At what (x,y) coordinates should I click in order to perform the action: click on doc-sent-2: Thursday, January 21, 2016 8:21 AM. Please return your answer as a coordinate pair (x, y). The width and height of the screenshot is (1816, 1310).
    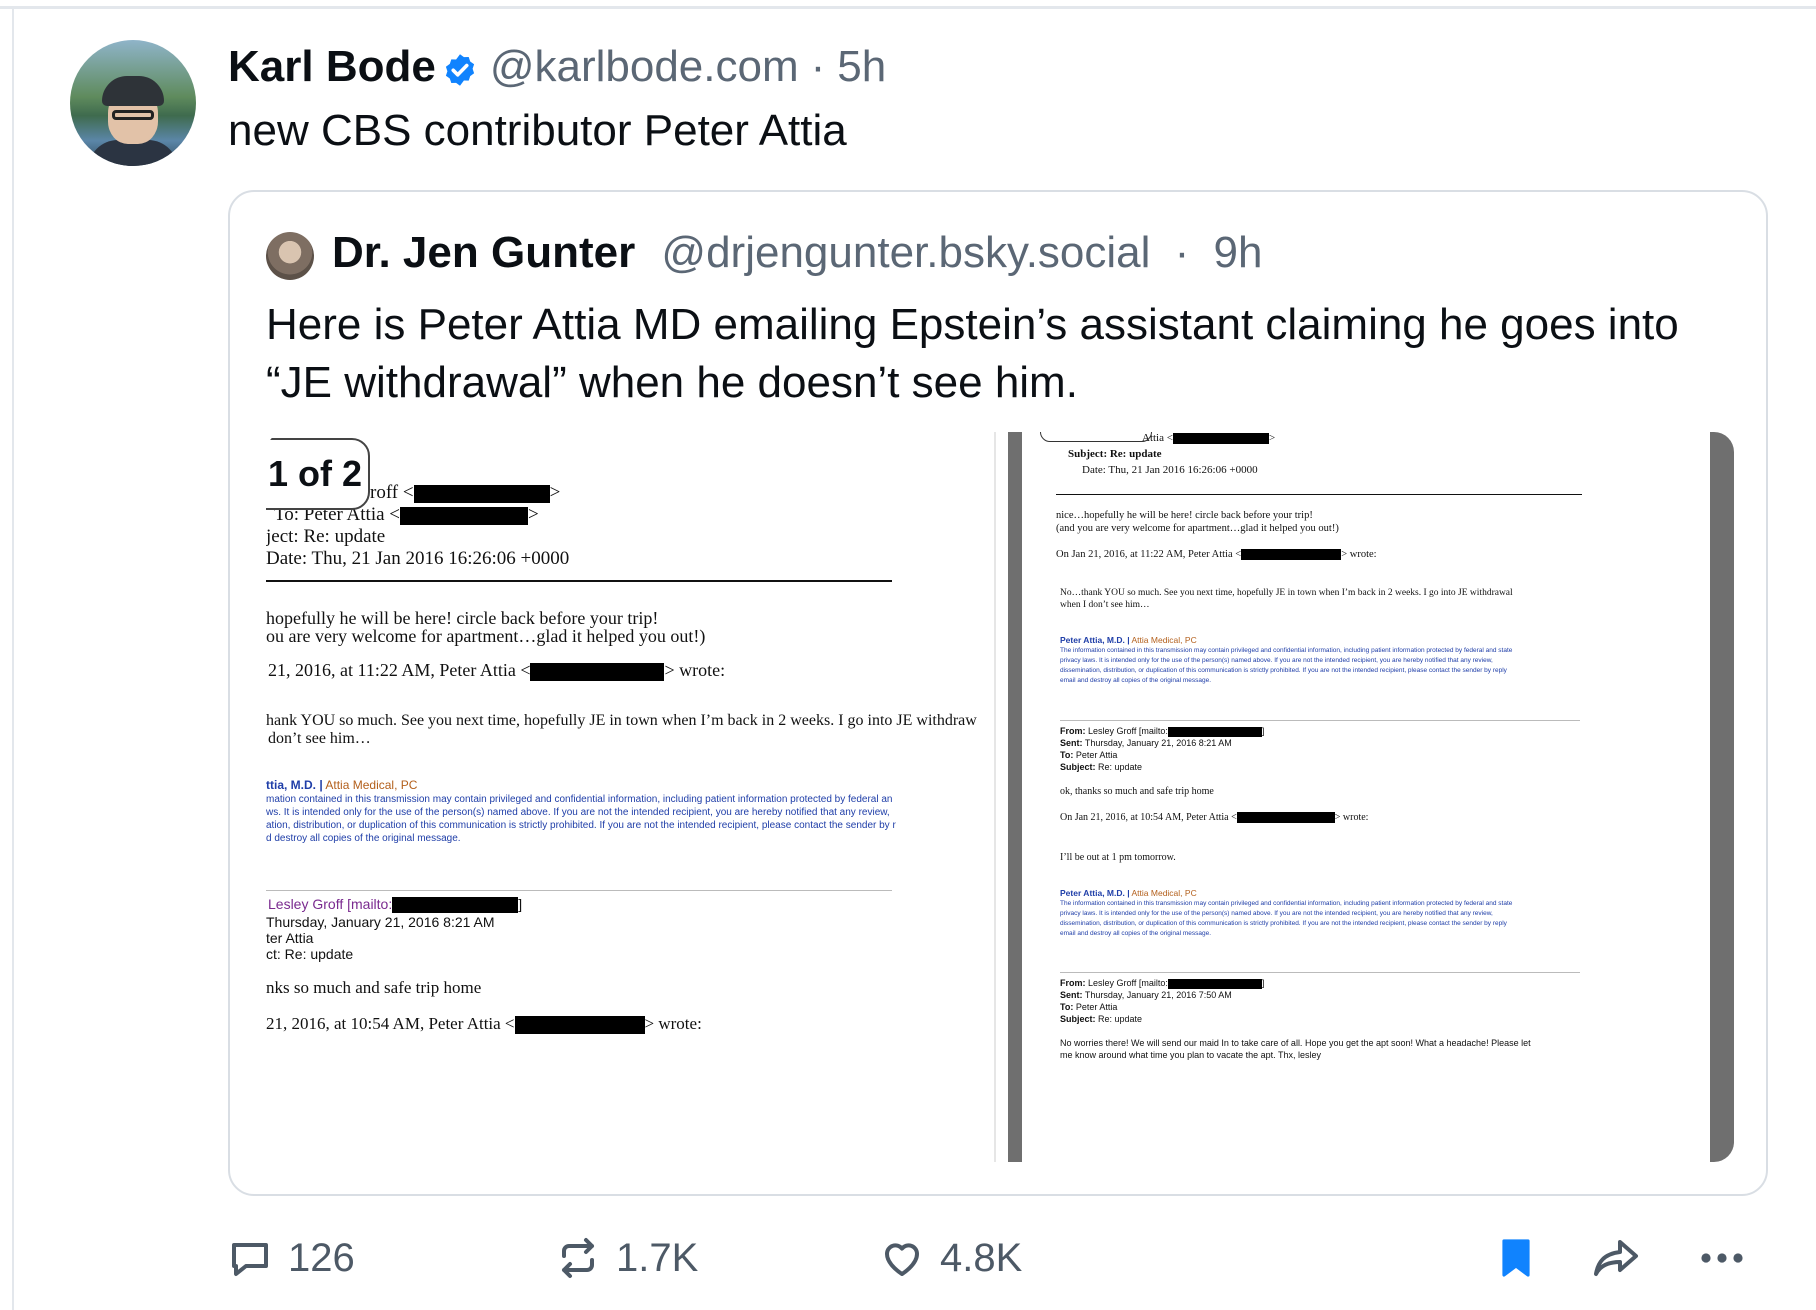
    Looking at the image, I should click on (380, 922).